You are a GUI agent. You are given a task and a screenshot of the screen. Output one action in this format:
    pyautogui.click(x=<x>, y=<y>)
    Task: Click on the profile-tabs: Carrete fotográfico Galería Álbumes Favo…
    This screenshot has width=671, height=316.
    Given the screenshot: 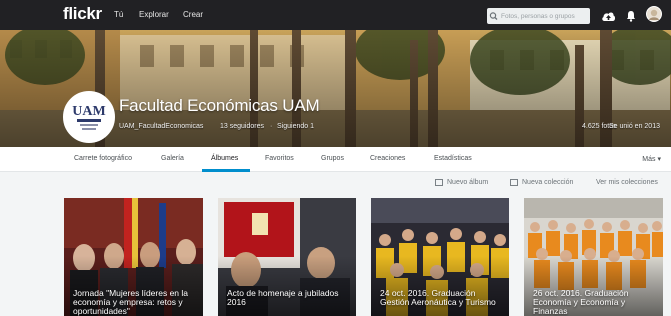 What is the action you would take?
    pyautogui.click(x=335, y=159)
    